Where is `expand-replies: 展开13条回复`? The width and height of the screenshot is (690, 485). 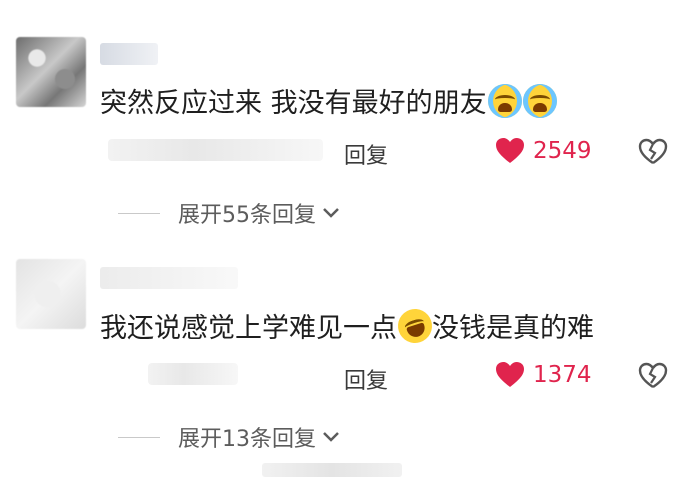 expand-replies: 展开13条回复 is located at coordinates (229, 437).